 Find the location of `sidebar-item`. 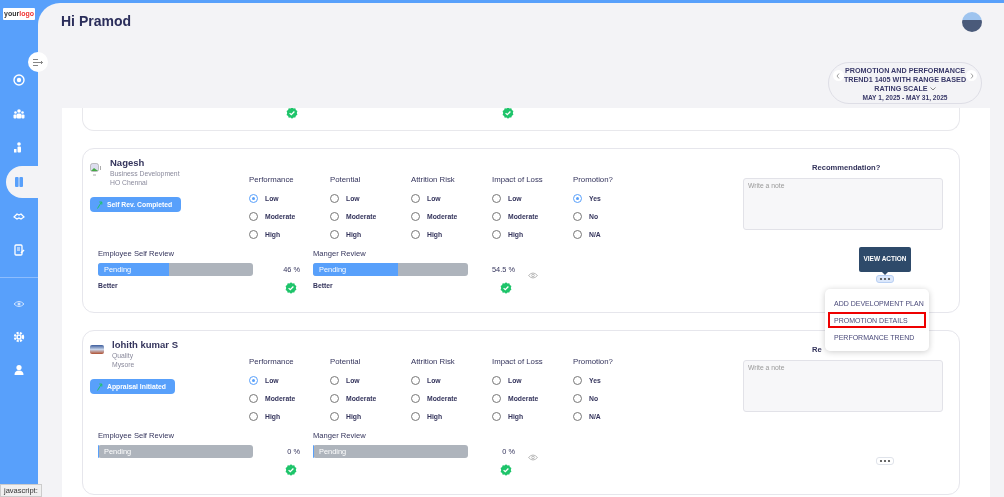

sidebar-item is located at coordinates (22, 182).